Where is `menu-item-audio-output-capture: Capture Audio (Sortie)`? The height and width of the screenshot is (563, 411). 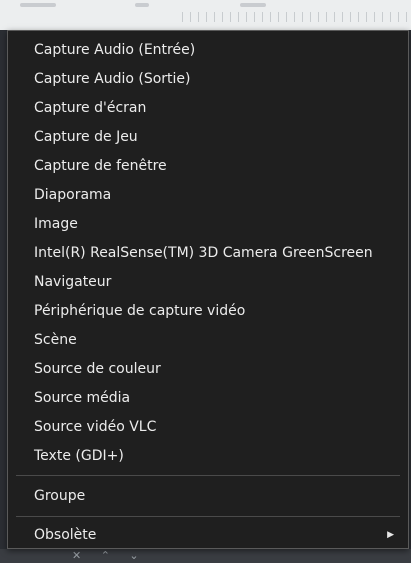 menu-item-audio-output-capture: Capture Audio (Sortie) is located at coordinates (208, 79).